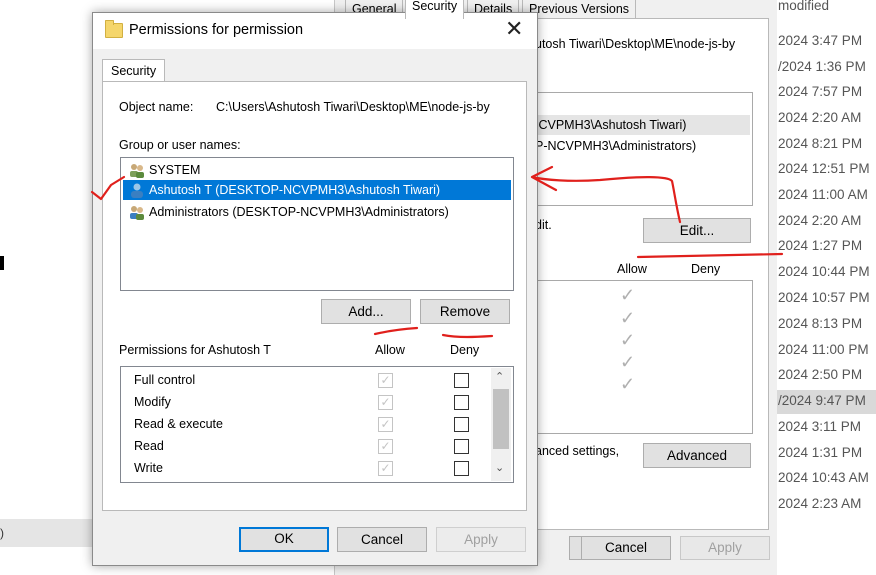 This screenshot has height=575, width=876. I want to click on deny-checkbox-read, so click(461, 446).